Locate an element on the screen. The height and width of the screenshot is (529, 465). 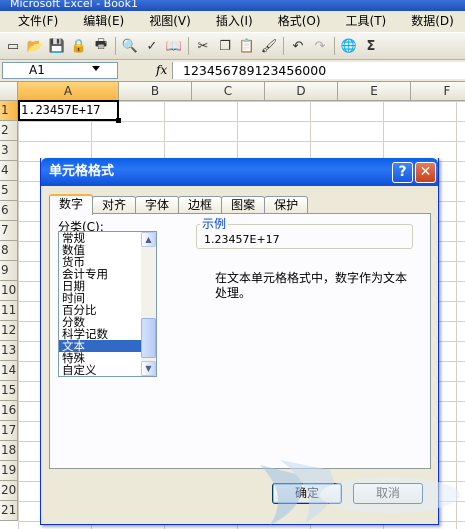
format-painter-icon: 🖌 is located at coordinates (269, 46).